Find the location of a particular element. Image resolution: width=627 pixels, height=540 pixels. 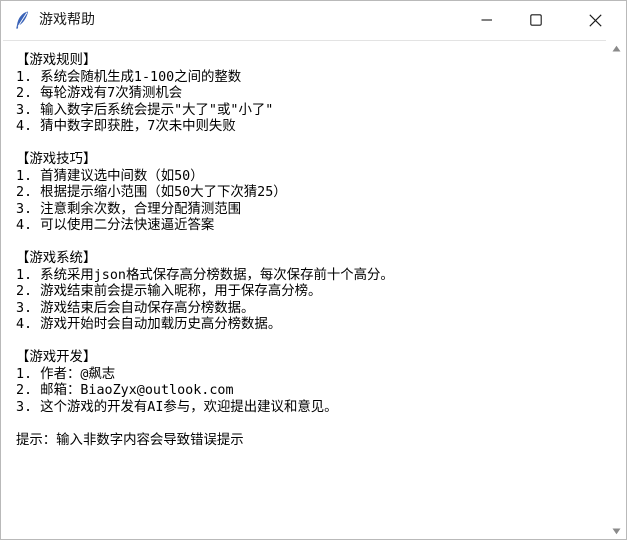

help-text-line: 1. 系统会随机生成1-100之间的整数 is located at coordinates (129, 77).